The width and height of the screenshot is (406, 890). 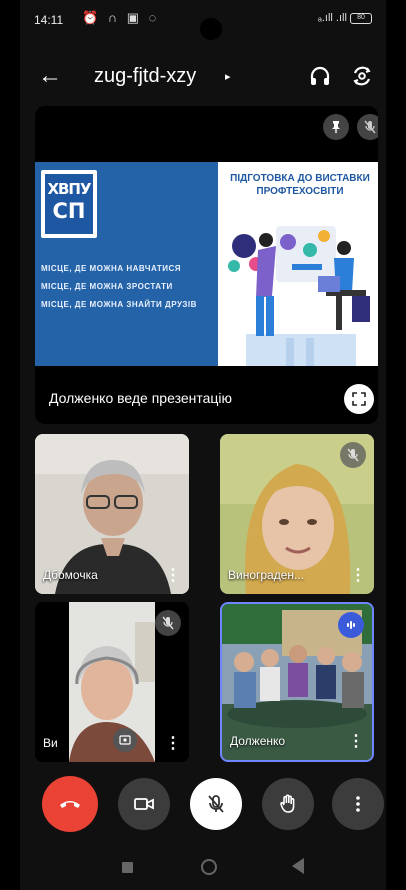 I want to click on status-time: 14:11, so click(x=49, y=20).